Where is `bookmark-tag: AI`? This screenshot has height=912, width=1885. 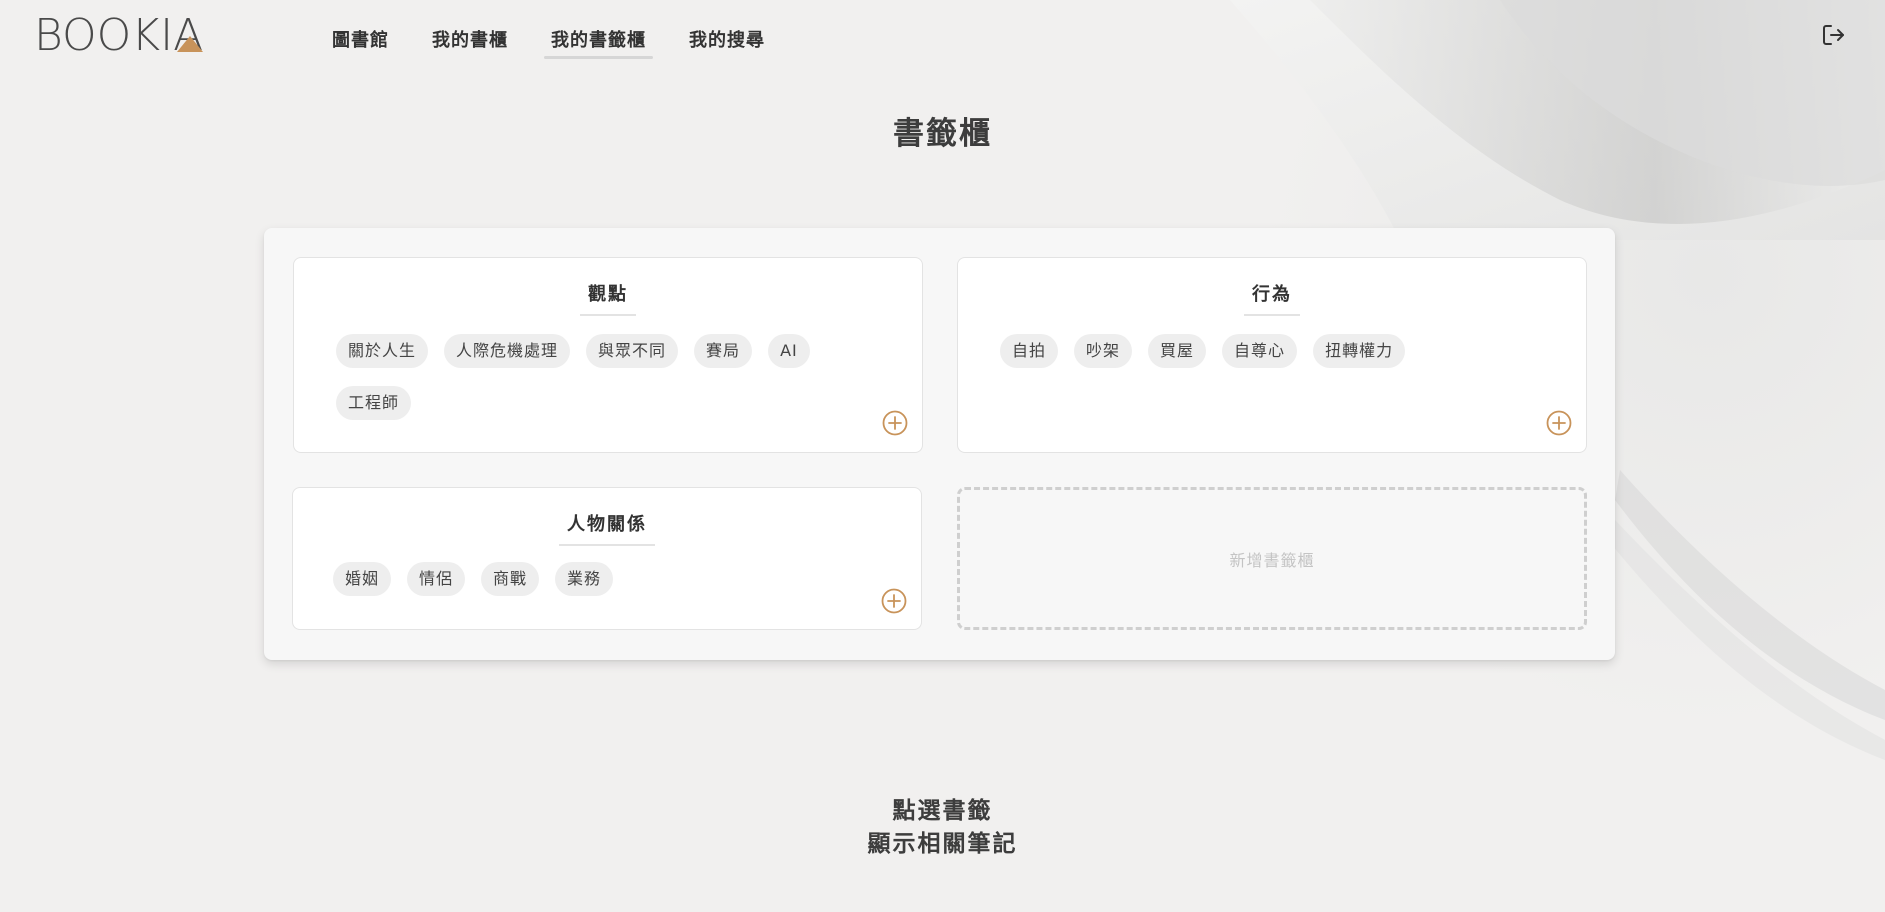 bookmark-tag: AI is located at coordinates (789, 351).